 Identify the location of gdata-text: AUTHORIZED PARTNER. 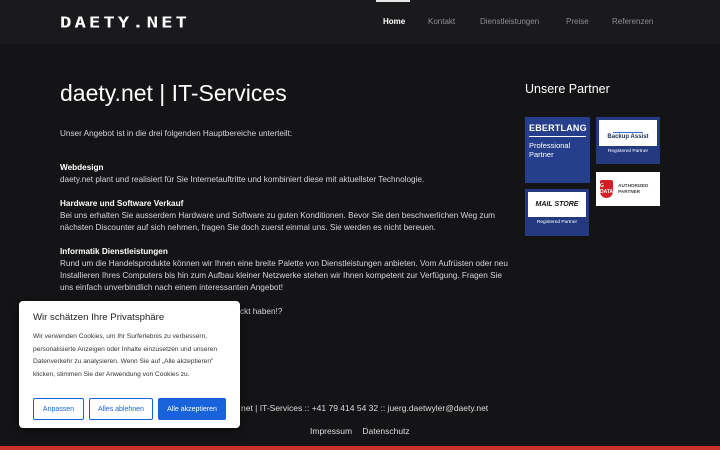
(633, 188).